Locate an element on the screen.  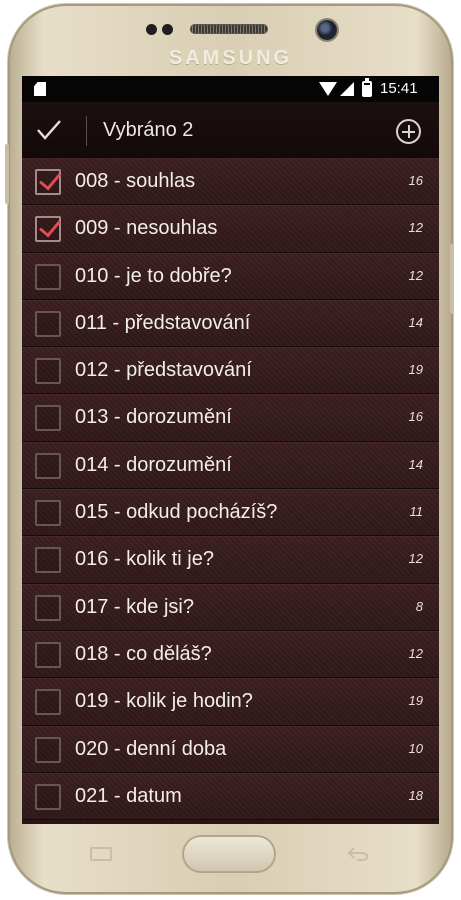
list-item: 008 - souhlas 16 is located at coordinates (230, 182).